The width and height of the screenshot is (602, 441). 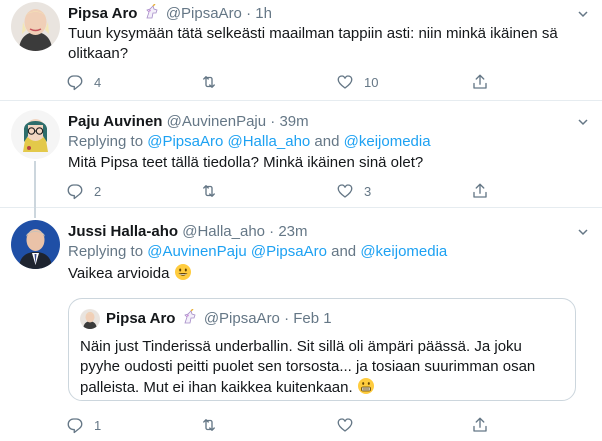 I want to click on quoted-handle: @PipsaAro, so click(x=241, y=318).